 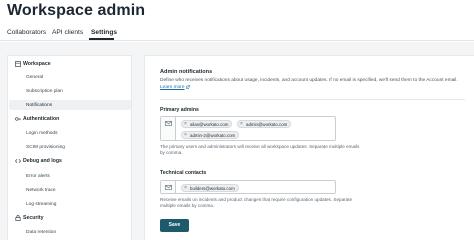 I want to click on key-icon, so click(x=18, y=119).